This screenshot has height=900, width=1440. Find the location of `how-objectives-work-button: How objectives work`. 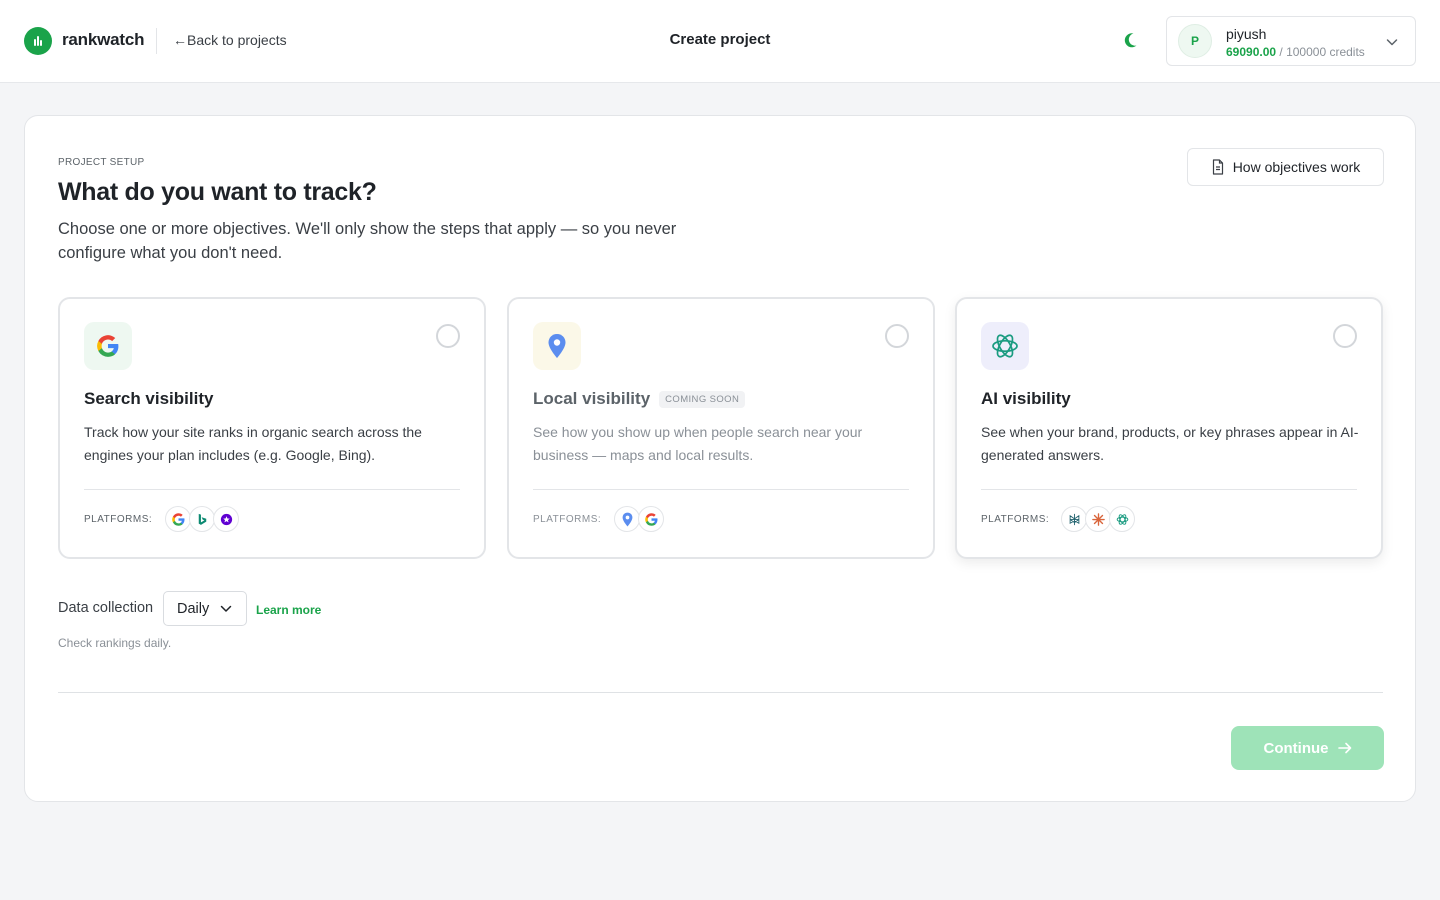

how-objectives-work-button: How objectives work is located at coordinates (1285, 167).